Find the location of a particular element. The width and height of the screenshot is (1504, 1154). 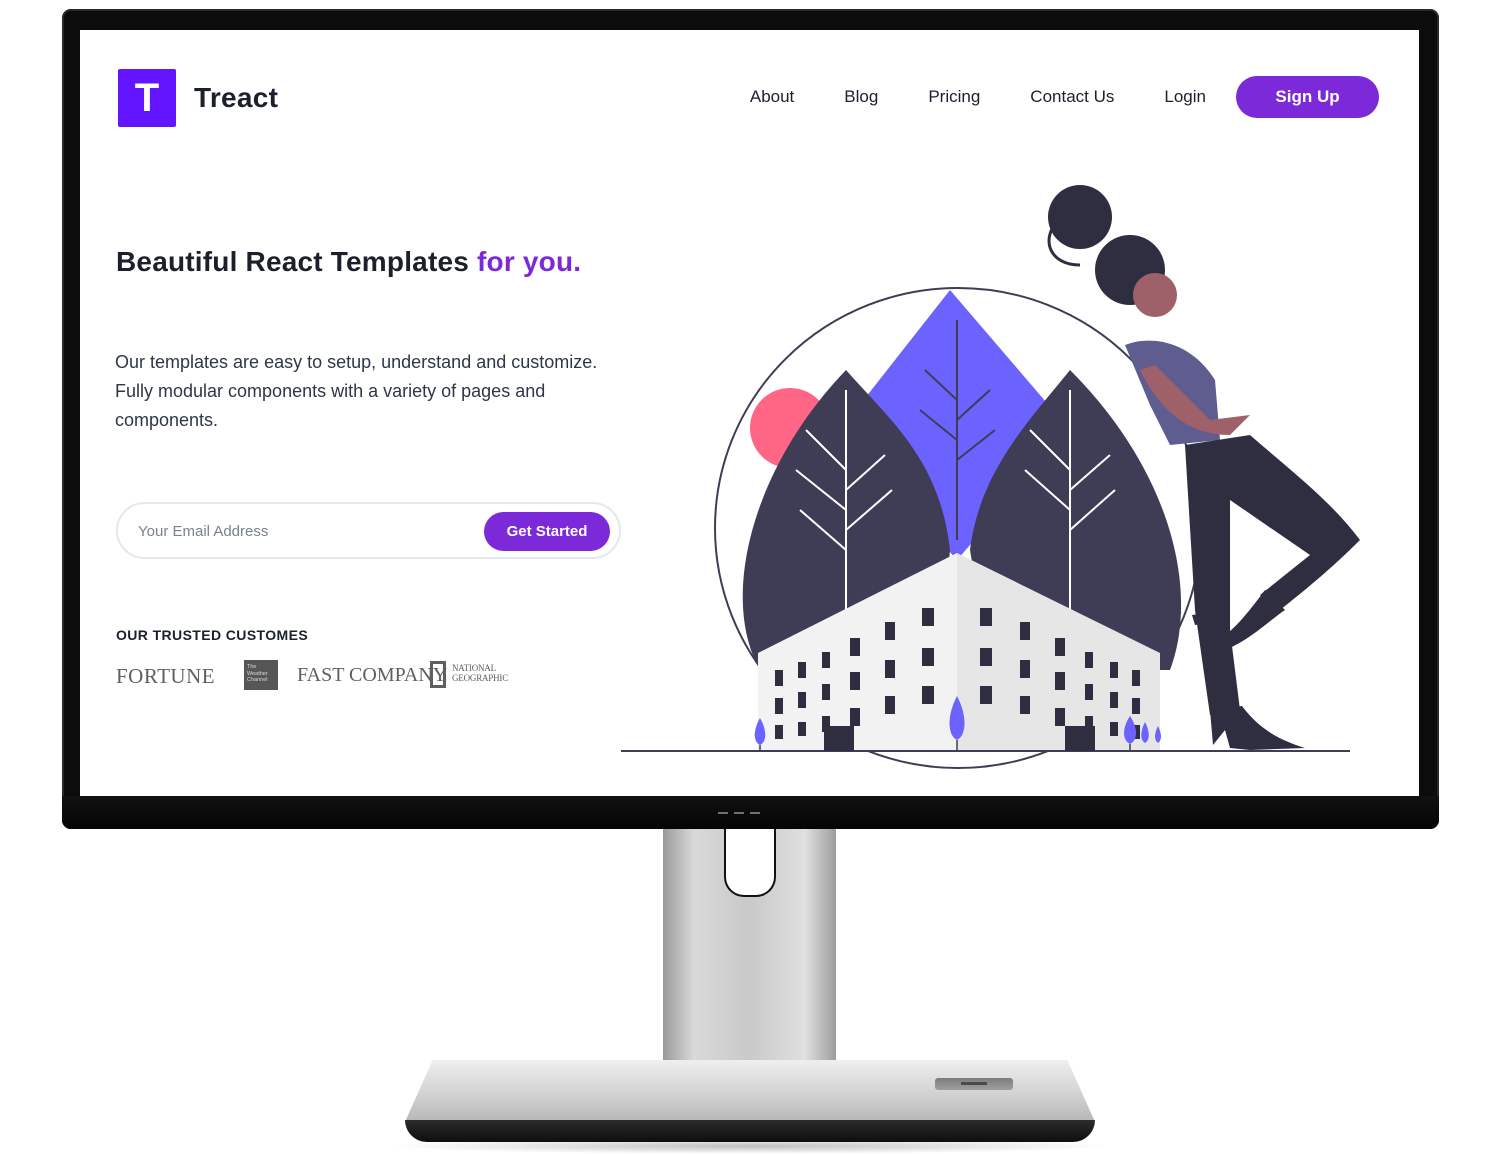

monitor-stand-logo-plate is located at coordinates (974, 1084).